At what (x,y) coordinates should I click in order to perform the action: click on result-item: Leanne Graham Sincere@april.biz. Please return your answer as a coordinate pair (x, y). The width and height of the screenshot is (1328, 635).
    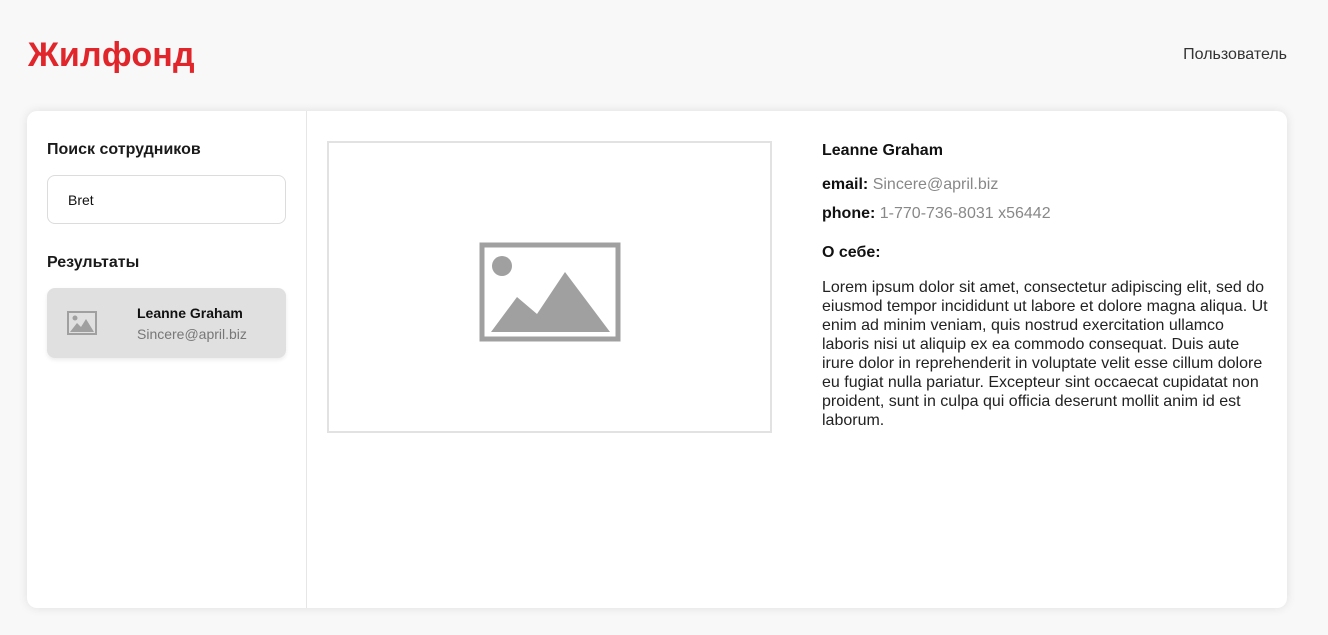
    Looking at the image, I should click on (166, 323).